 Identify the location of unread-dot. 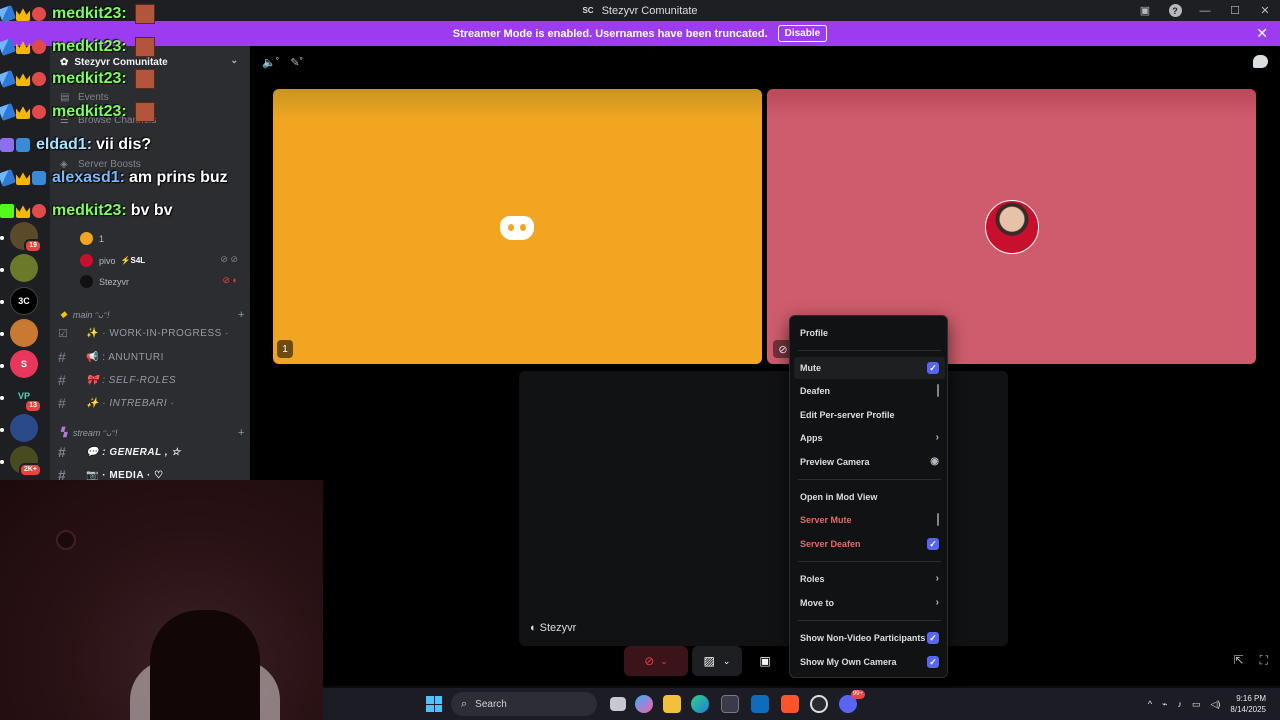
(2, 398).